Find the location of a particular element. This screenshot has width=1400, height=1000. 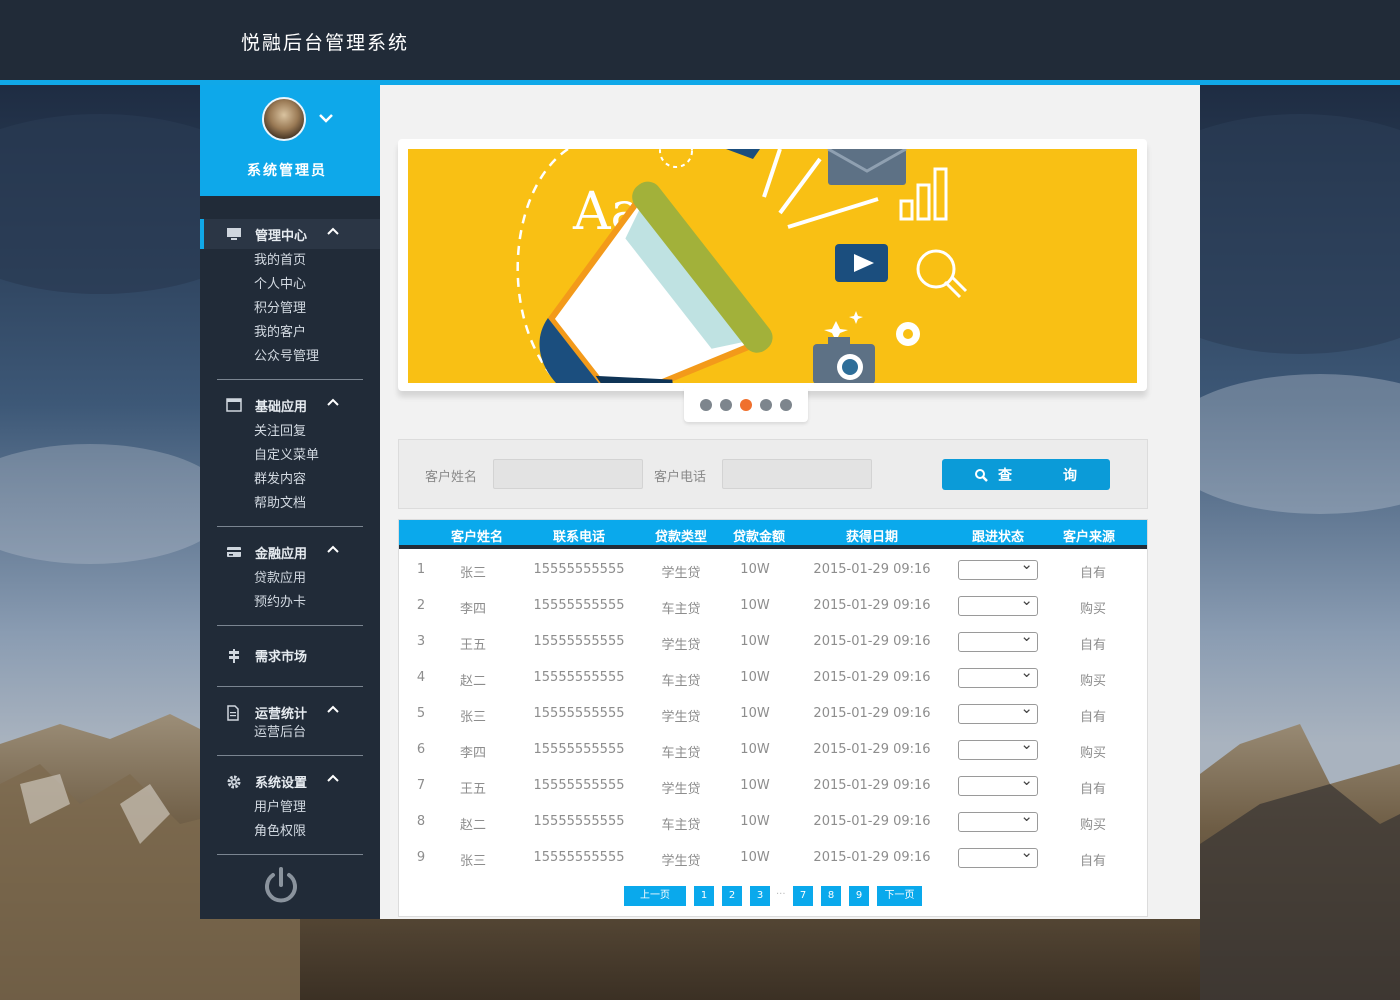

cell-name: 张三 is located at coordinates (472, 861).